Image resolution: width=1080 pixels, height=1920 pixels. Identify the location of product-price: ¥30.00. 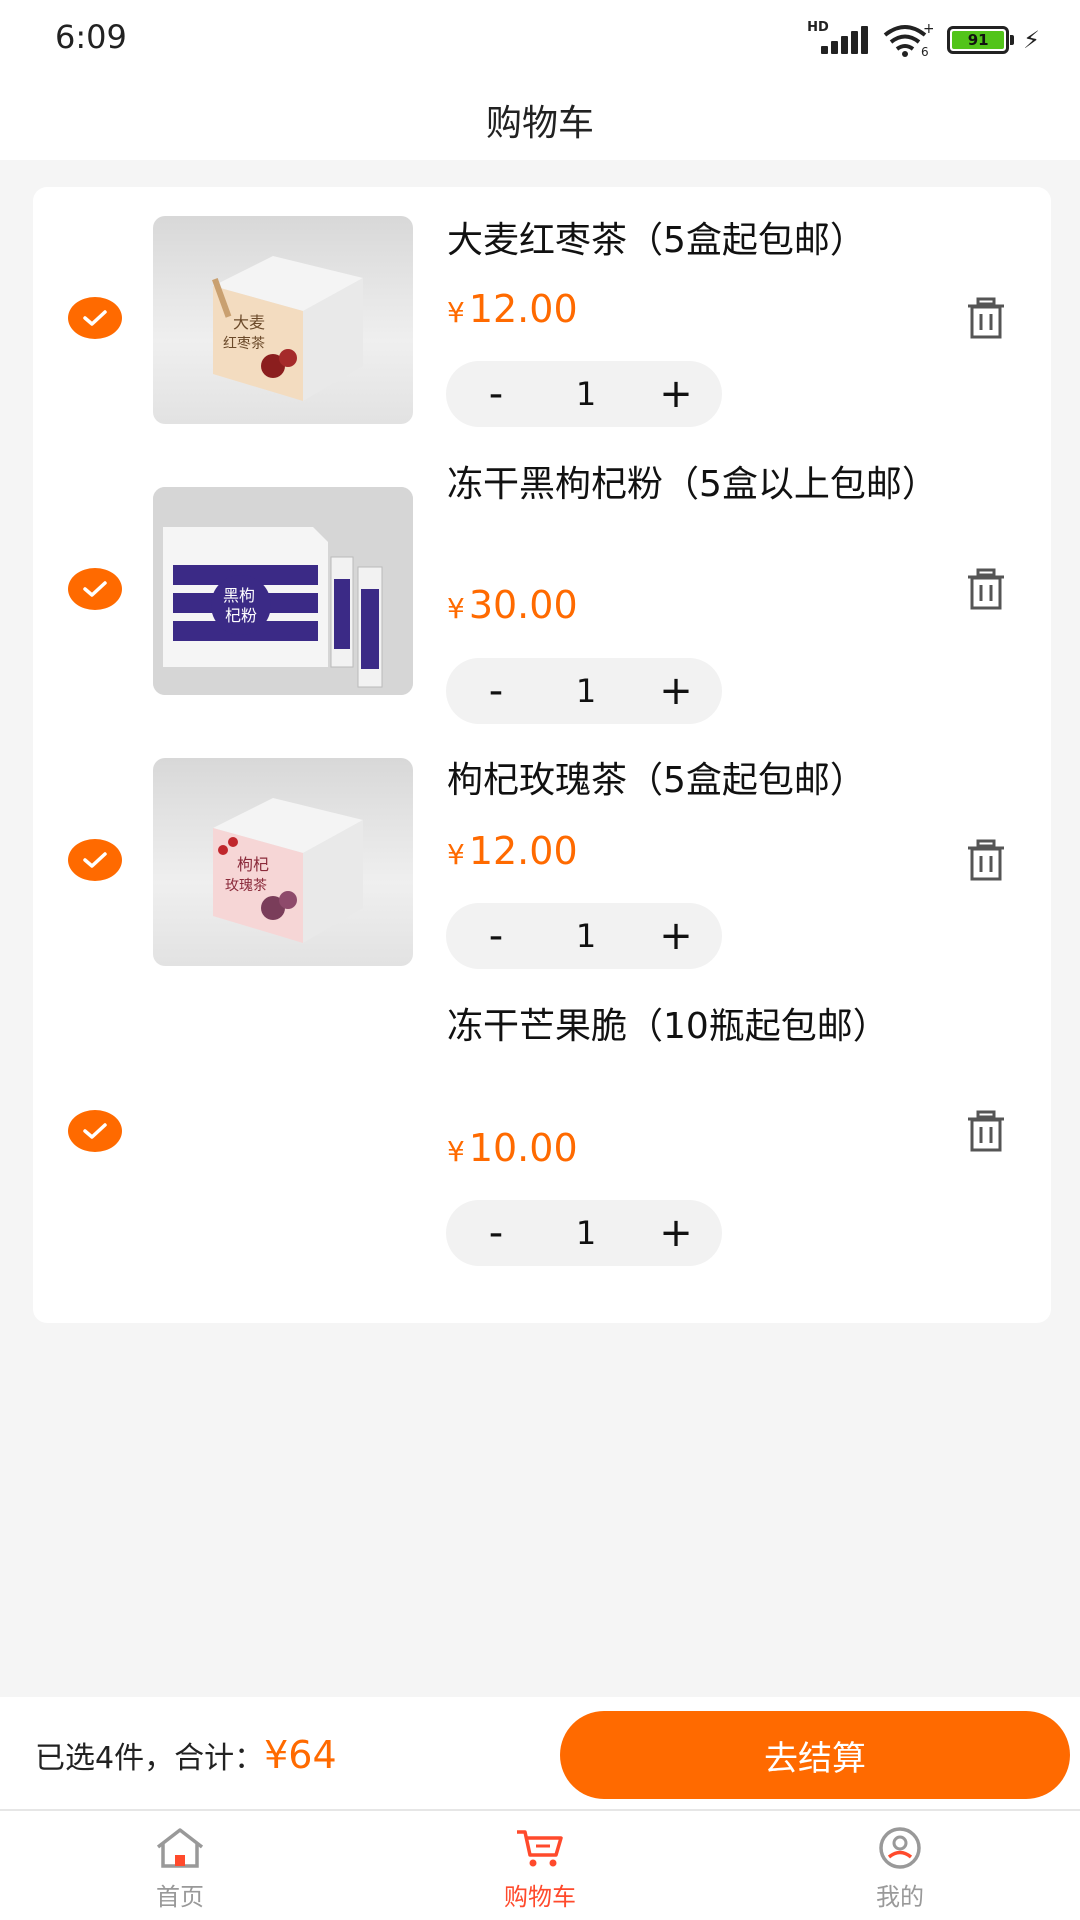
(512, 605).